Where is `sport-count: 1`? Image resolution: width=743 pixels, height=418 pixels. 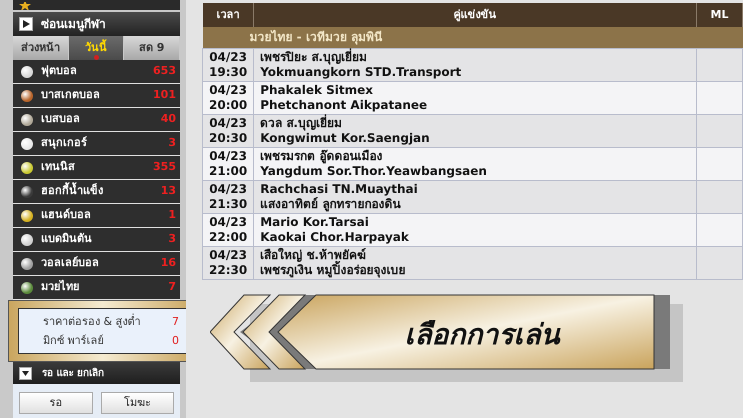 sport-count: 1 is located at coordinates (172, 215).